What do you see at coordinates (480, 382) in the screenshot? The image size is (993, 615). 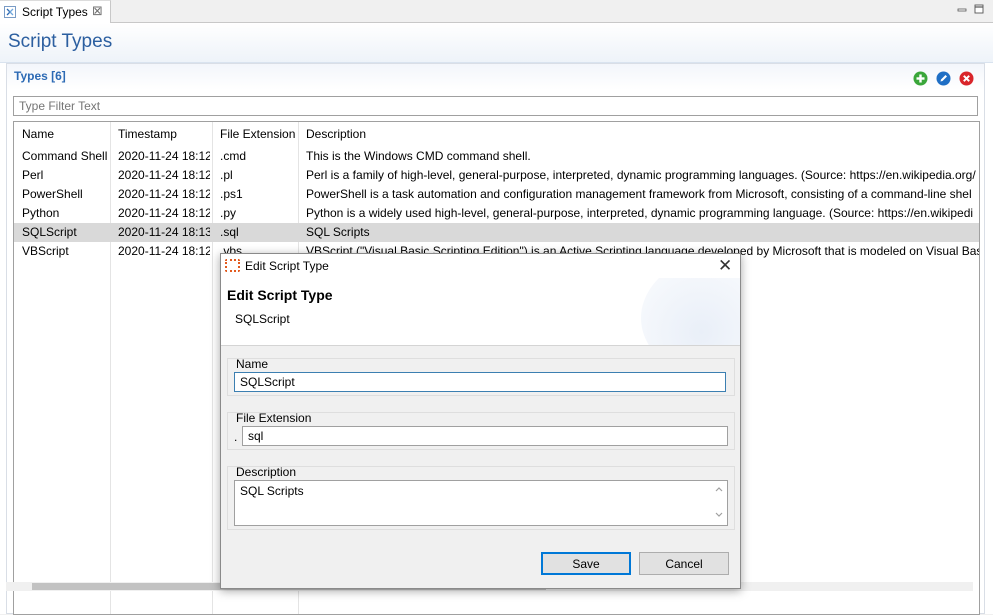 I see `name-field` at bounding box center [480, 382].